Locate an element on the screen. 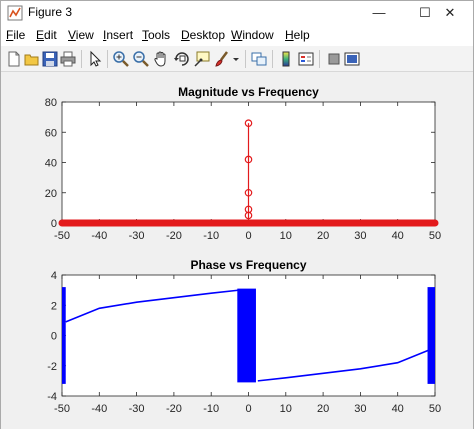 This screenshot has height=429, width=474. minimize-button: — is located at coordinates (379, 13).